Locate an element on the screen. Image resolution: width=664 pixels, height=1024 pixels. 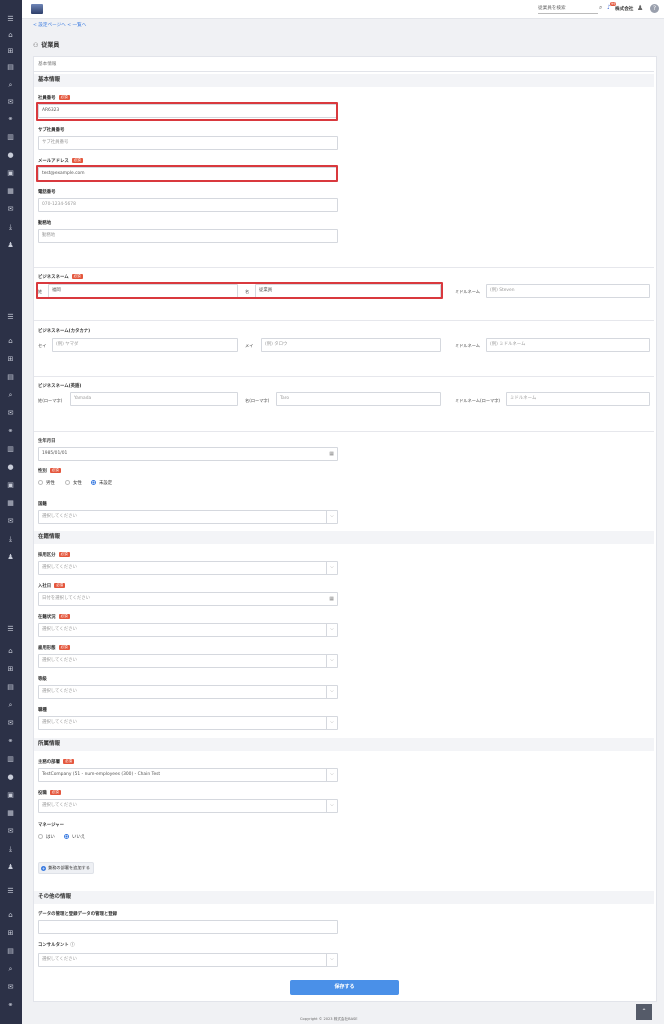
company-logo is located at coordinates (37, 9).